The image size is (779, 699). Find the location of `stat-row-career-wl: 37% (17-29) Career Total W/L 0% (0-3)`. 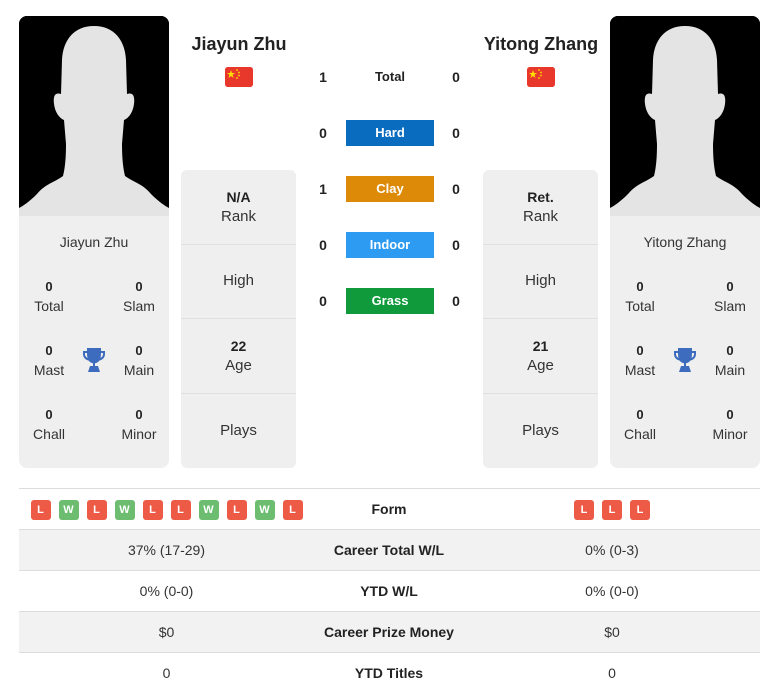

stat-row-career-wl: 37% (17-29) Career Total W/L 0% (0-3) is located at coordinates (389, 550).